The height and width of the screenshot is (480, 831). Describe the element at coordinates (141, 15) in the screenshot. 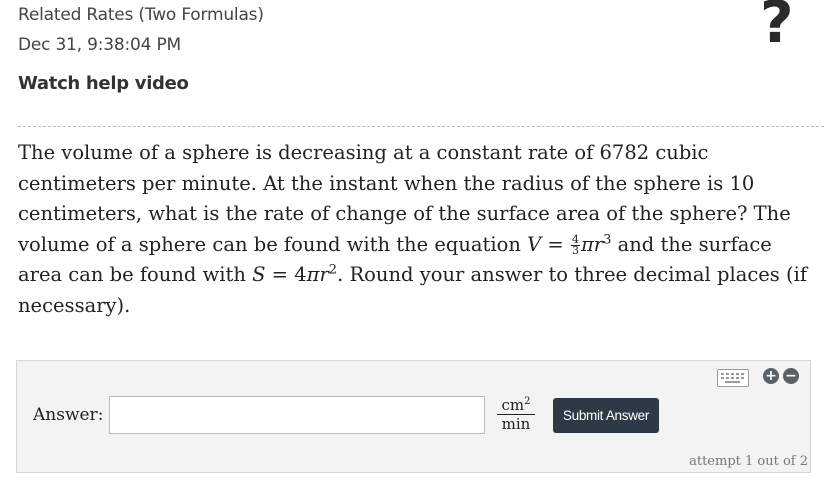

I see `page-title: Related Rates (Two Formulas)` at that location.